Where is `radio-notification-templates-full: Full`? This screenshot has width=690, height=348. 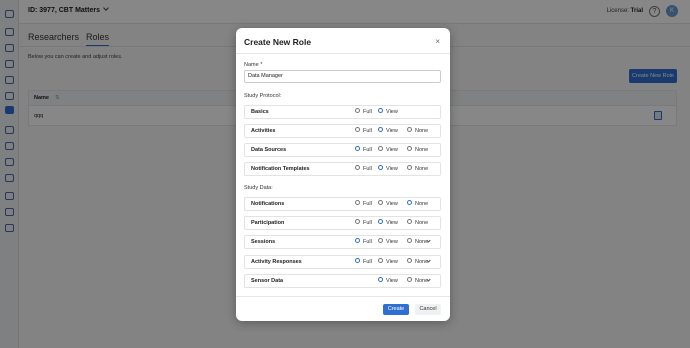
radio-notification-templates-full: Full is located at coordinates (363, 169).